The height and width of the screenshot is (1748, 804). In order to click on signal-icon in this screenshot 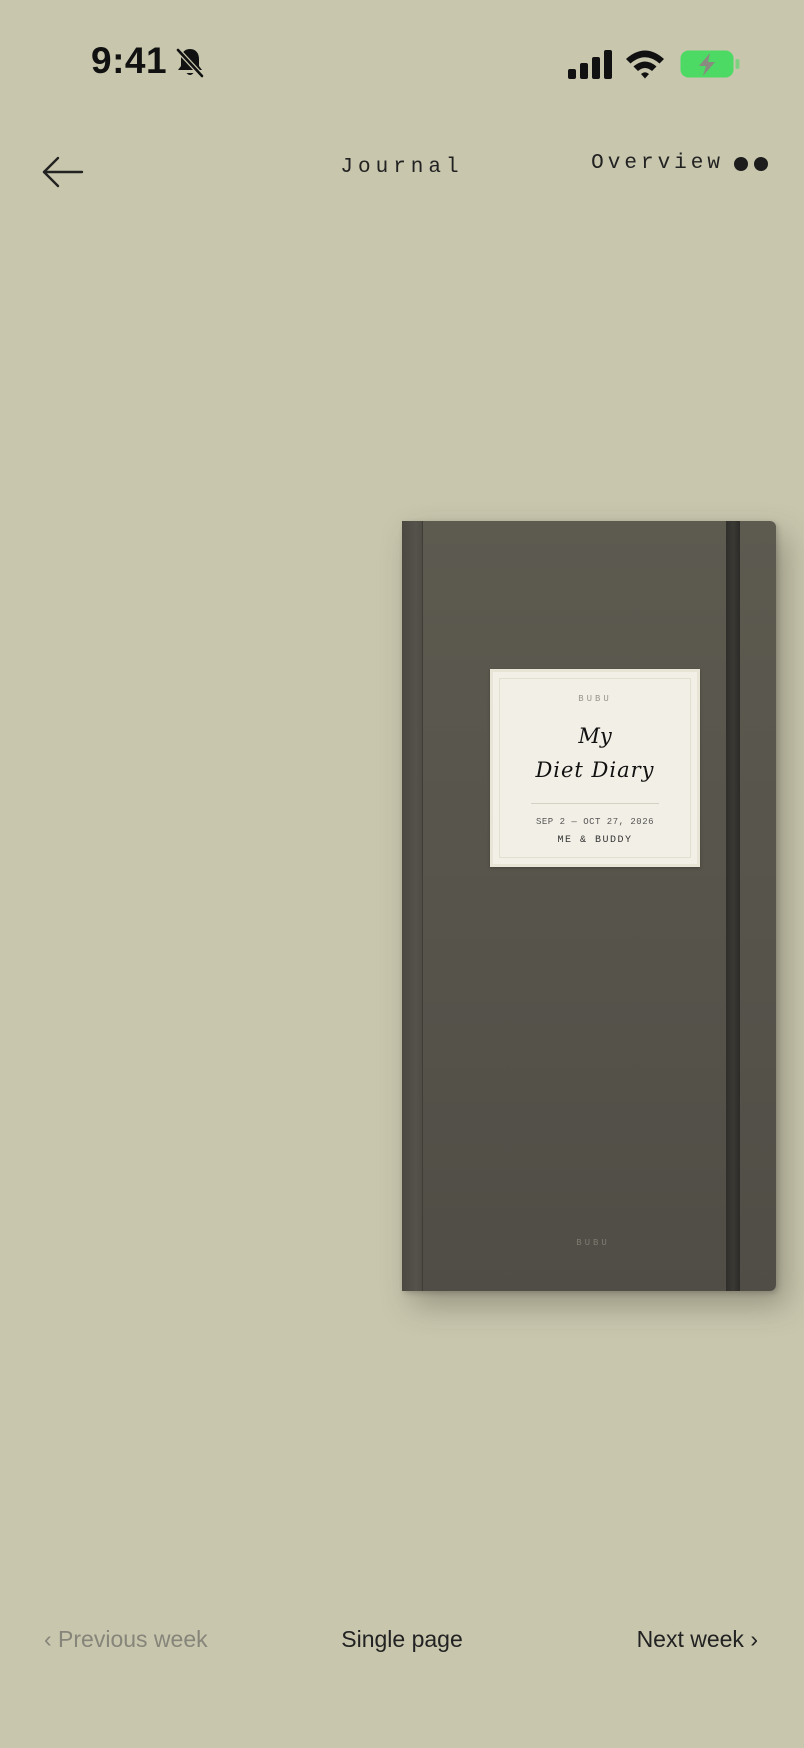, I will do `click(590, 64)`.